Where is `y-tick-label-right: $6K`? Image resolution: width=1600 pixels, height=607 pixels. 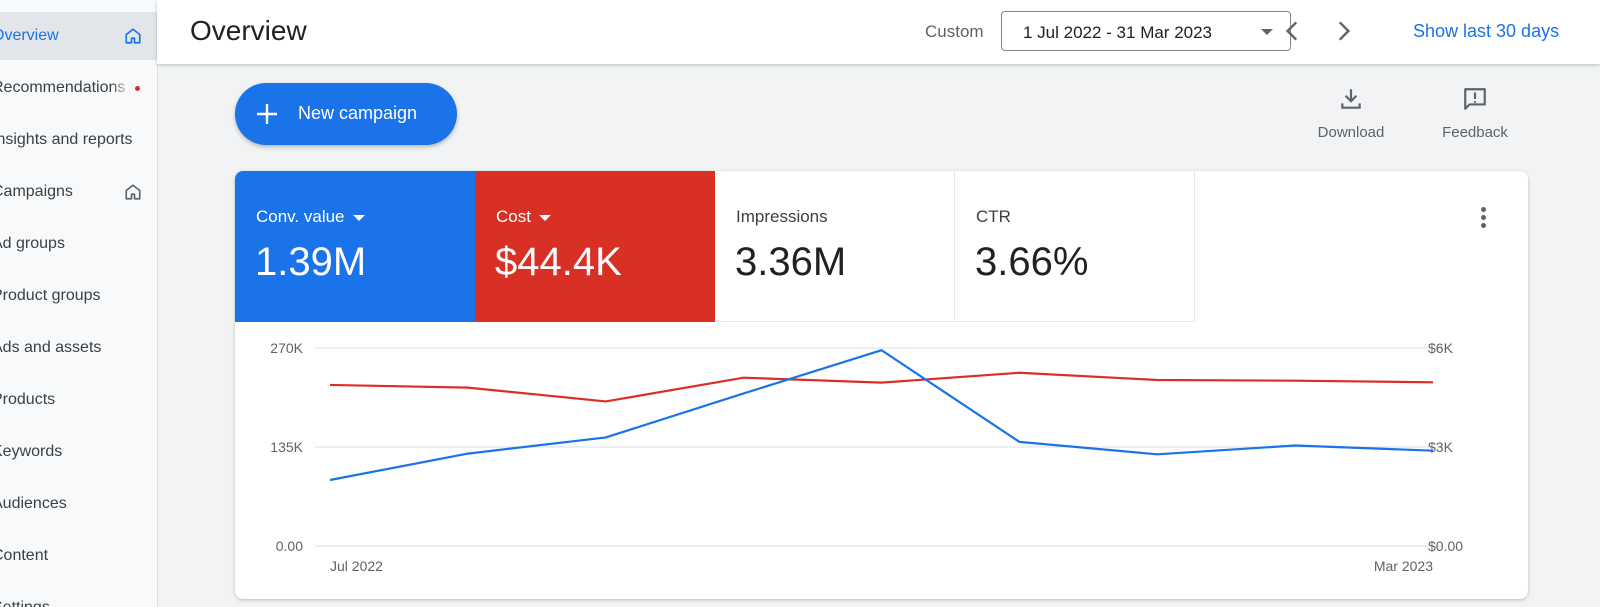
y-tick-label-right: $6K is located at coordinates (1441, 348).